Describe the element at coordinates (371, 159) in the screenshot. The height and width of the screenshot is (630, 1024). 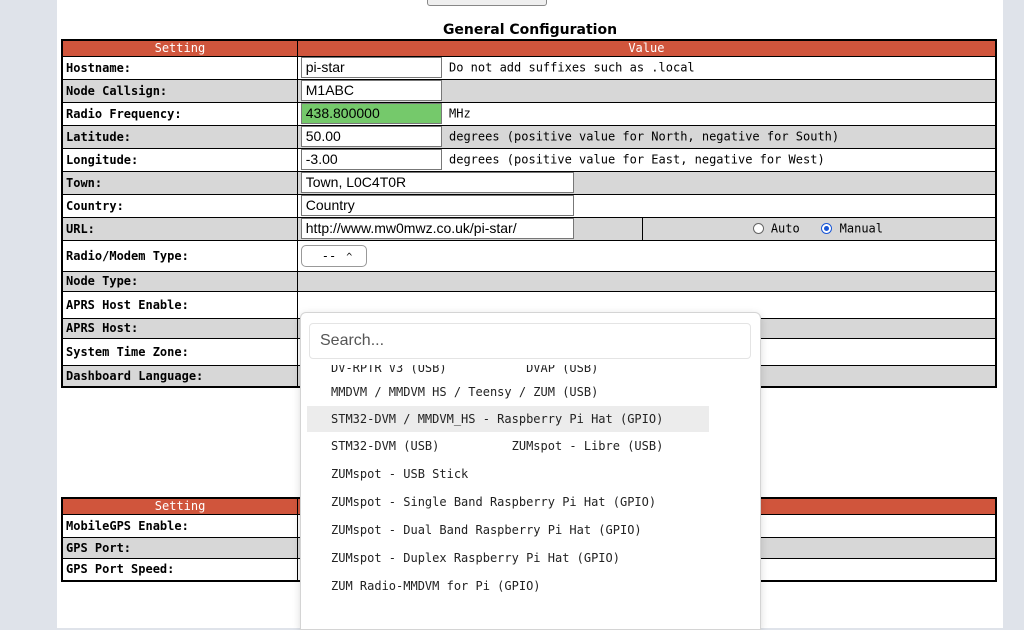
I see `longitude-input: -3.00` at that location.